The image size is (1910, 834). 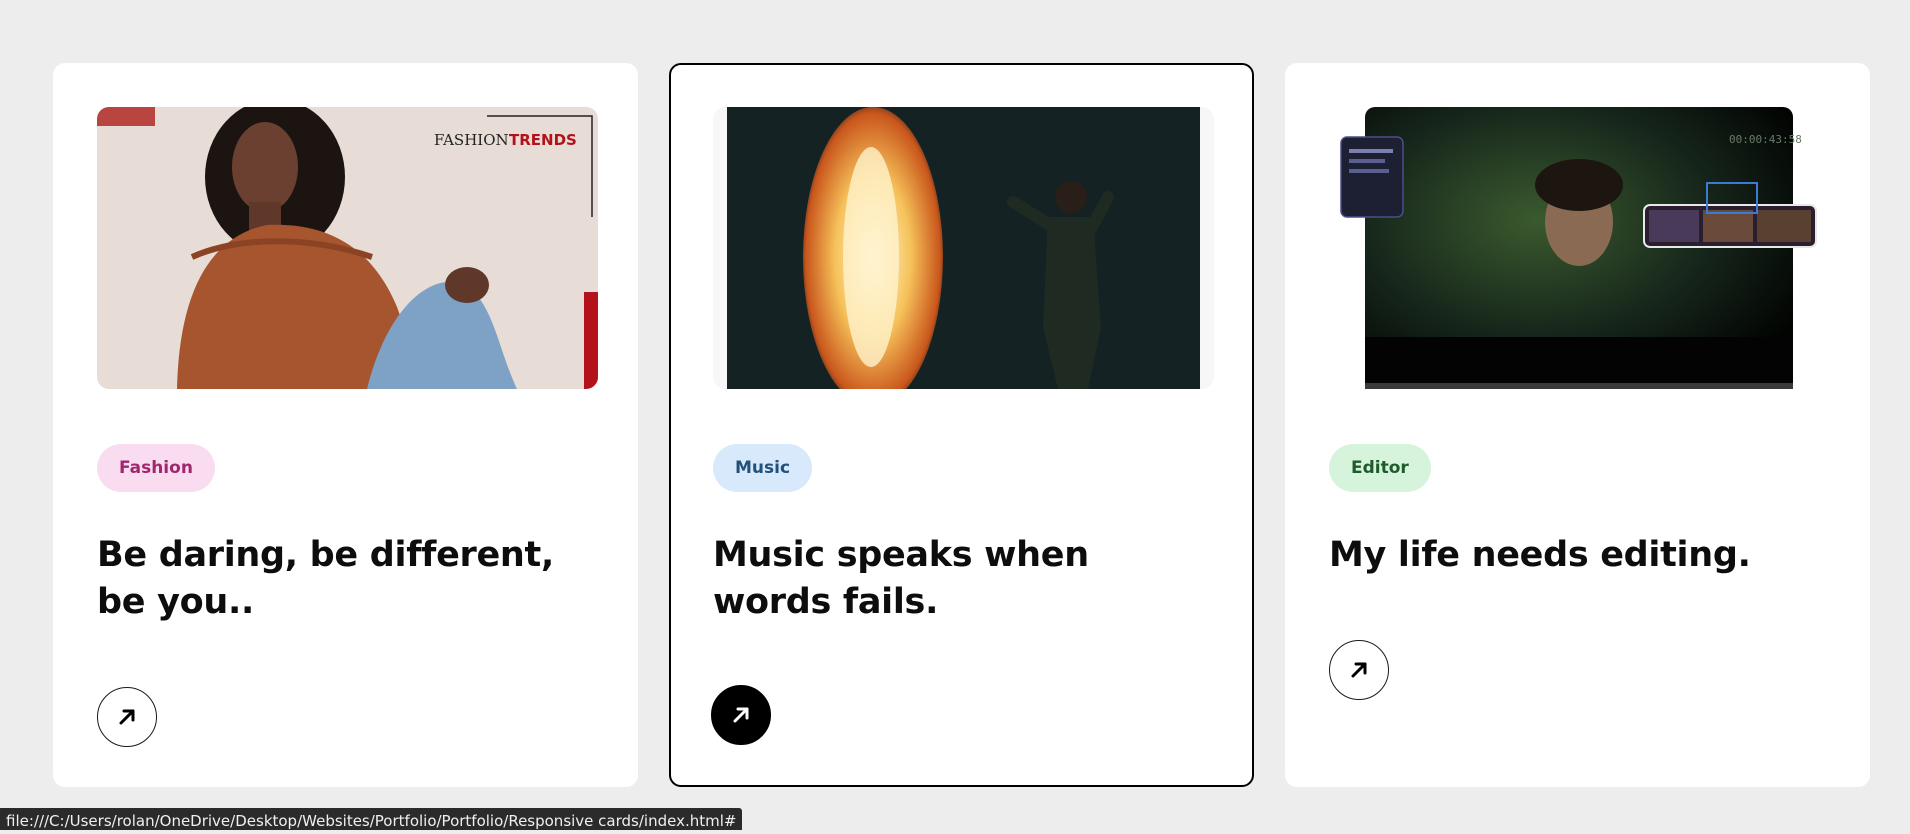 I want to click on card-title-music: Music speaks when words fails., so click(x=901, y=578).